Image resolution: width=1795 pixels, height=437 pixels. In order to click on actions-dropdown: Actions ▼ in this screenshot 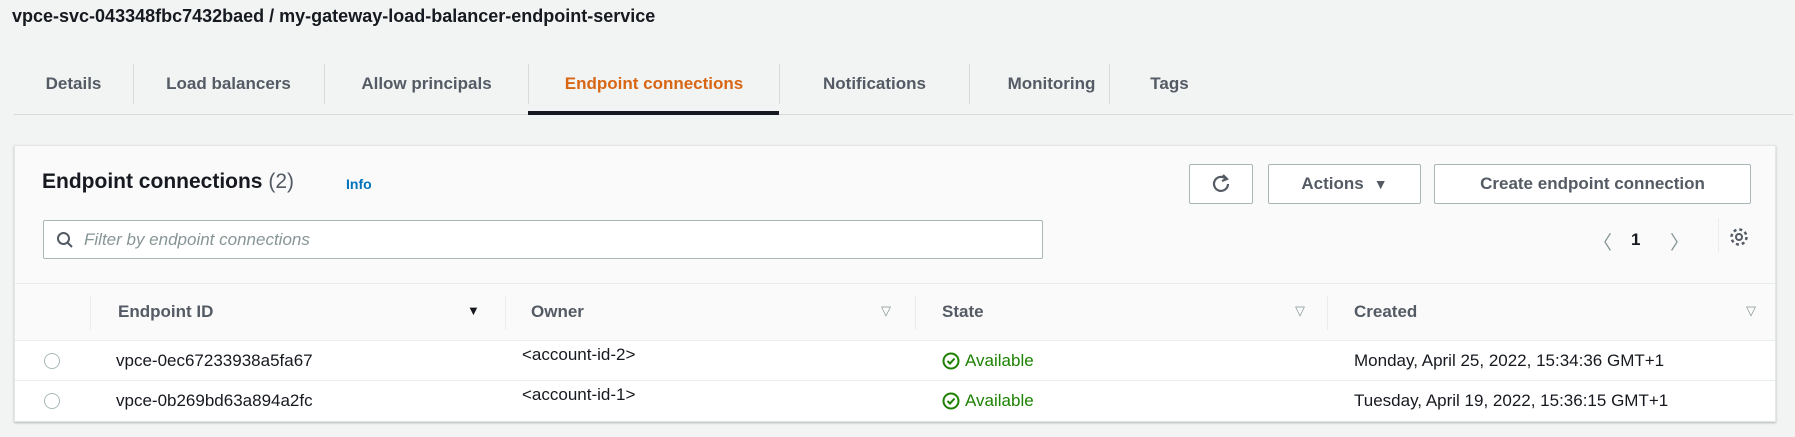, I will do `click(1344, 184)`.